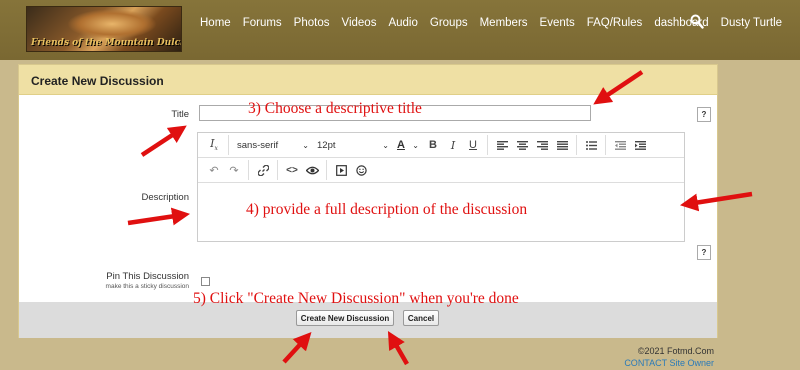 This screenshot has width=800, height=370. What do you see at coordinates (297, 348) in the screenshot?
I see `arrow-to-create-button` at bounding box center [297, 348].